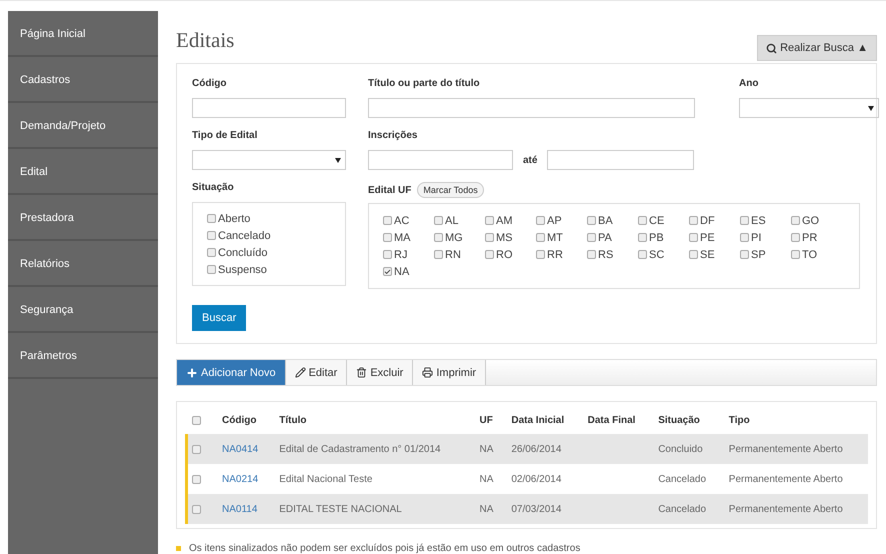 The image size is (886, 554). What do you see at coordinates (83, 310) in the screenshot?
I see `sidebar-item: Segurança` at bounding box center [83, 310].